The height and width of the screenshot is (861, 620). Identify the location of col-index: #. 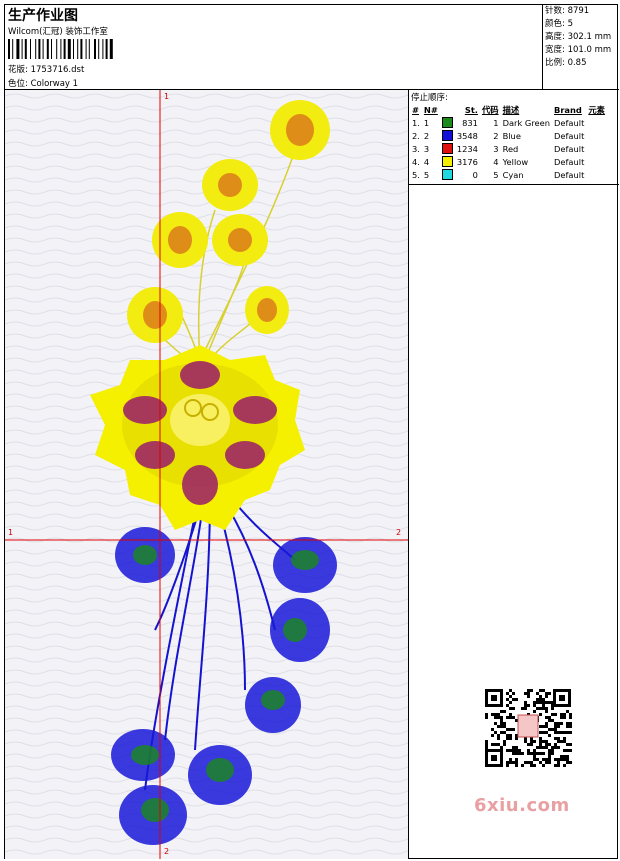
(415, 109).